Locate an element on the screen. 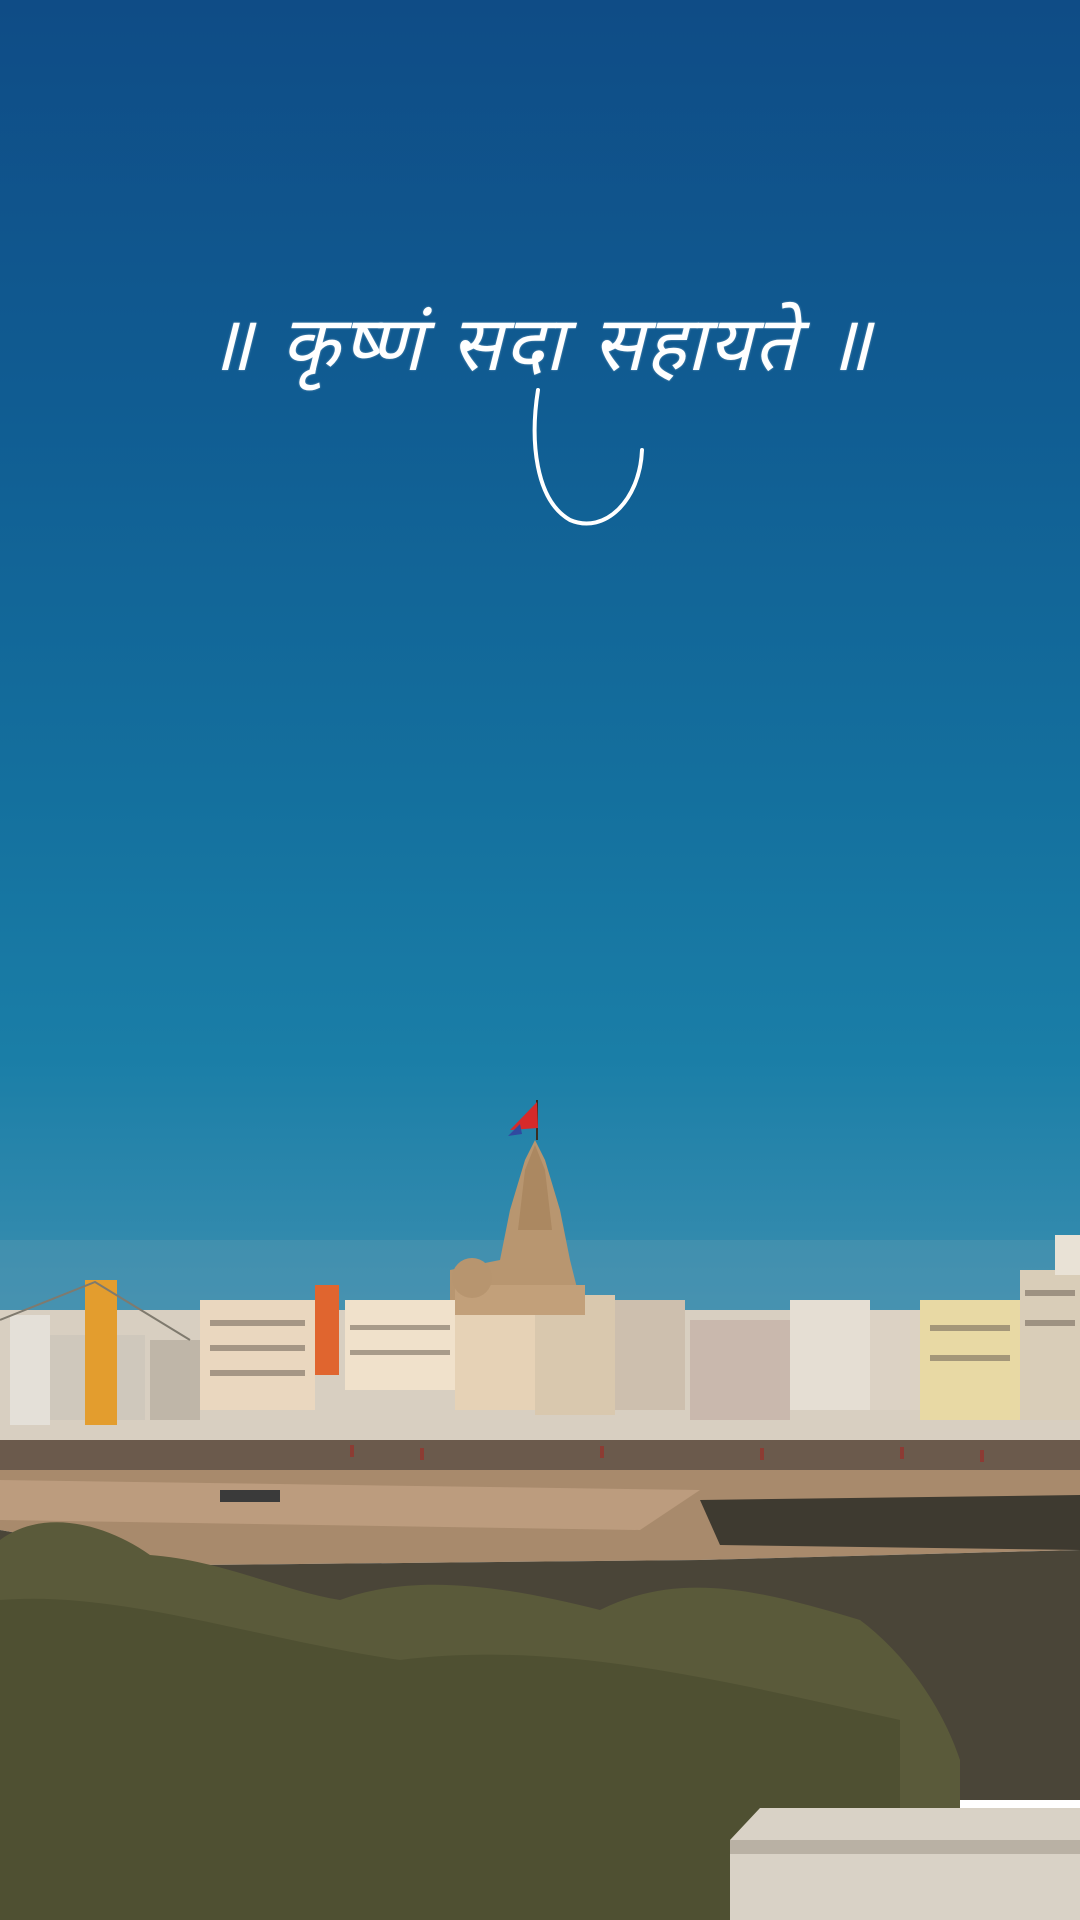 This screenshot has width=1080, height=1920. temple-spire is located at coordinates (517, 1207).